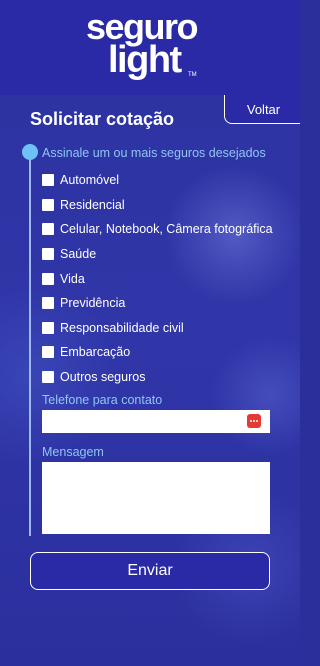  I want to click on option-label: Saúde, so click(78, 254).